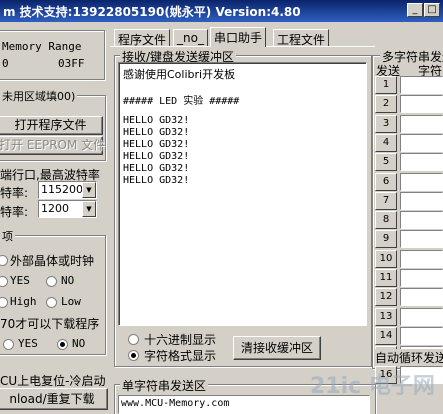 The image size is (443, 414). Describe the element at coordinates (55, 208) in the screenshot. I see `baud-value-2: 1200` at that location.